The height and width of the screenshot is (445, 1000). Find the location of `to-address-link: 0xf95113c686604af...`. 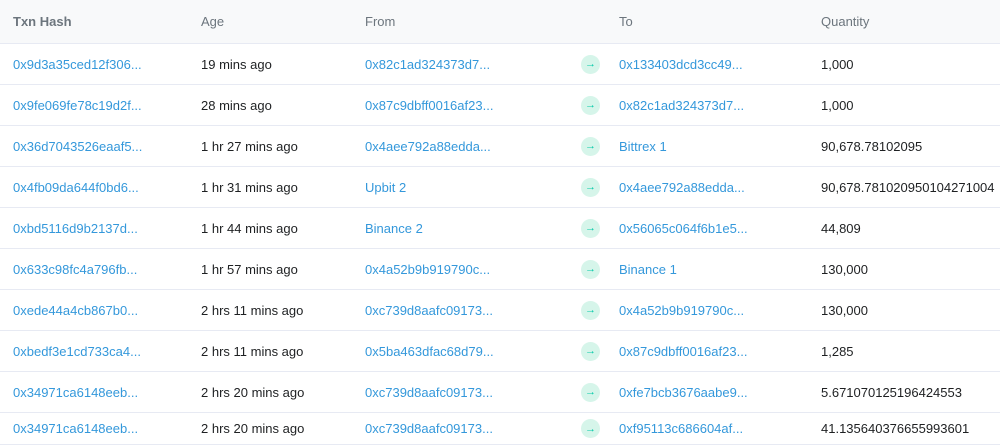

to-address-link: 0xf95113c686604af... is located at coordinates (720, 428).